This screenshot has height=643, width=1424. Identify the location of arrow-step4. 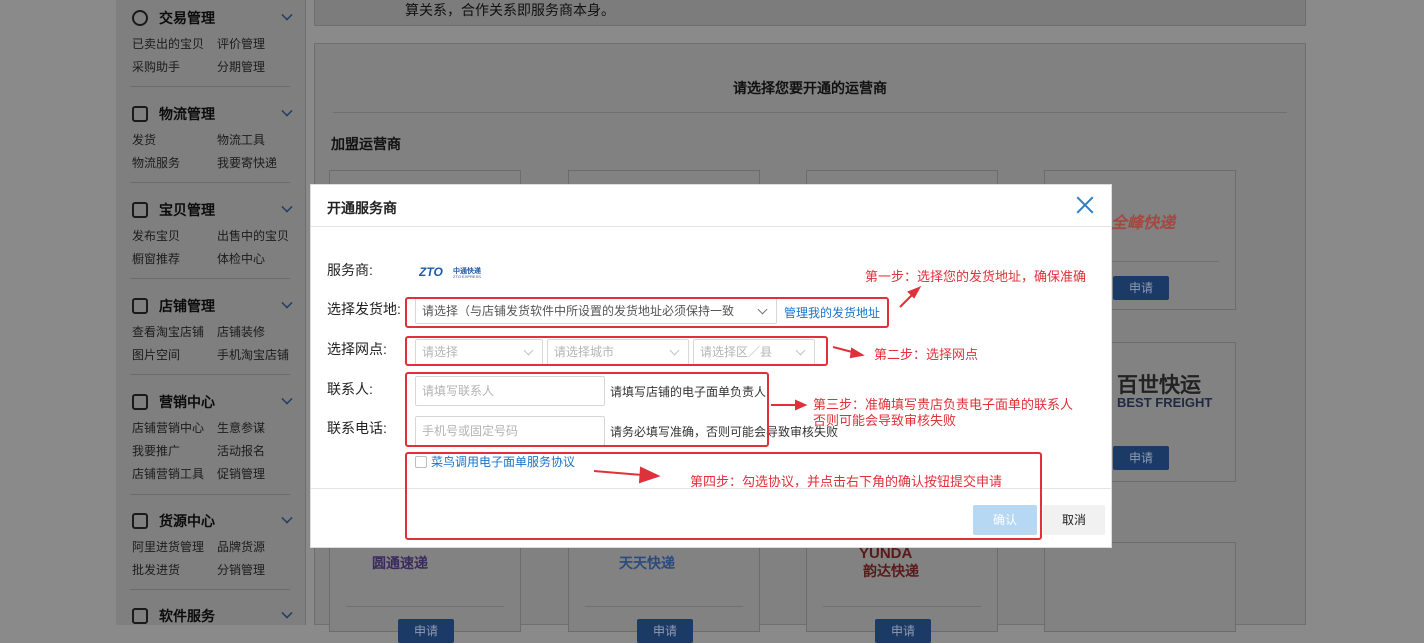
(618, 473).